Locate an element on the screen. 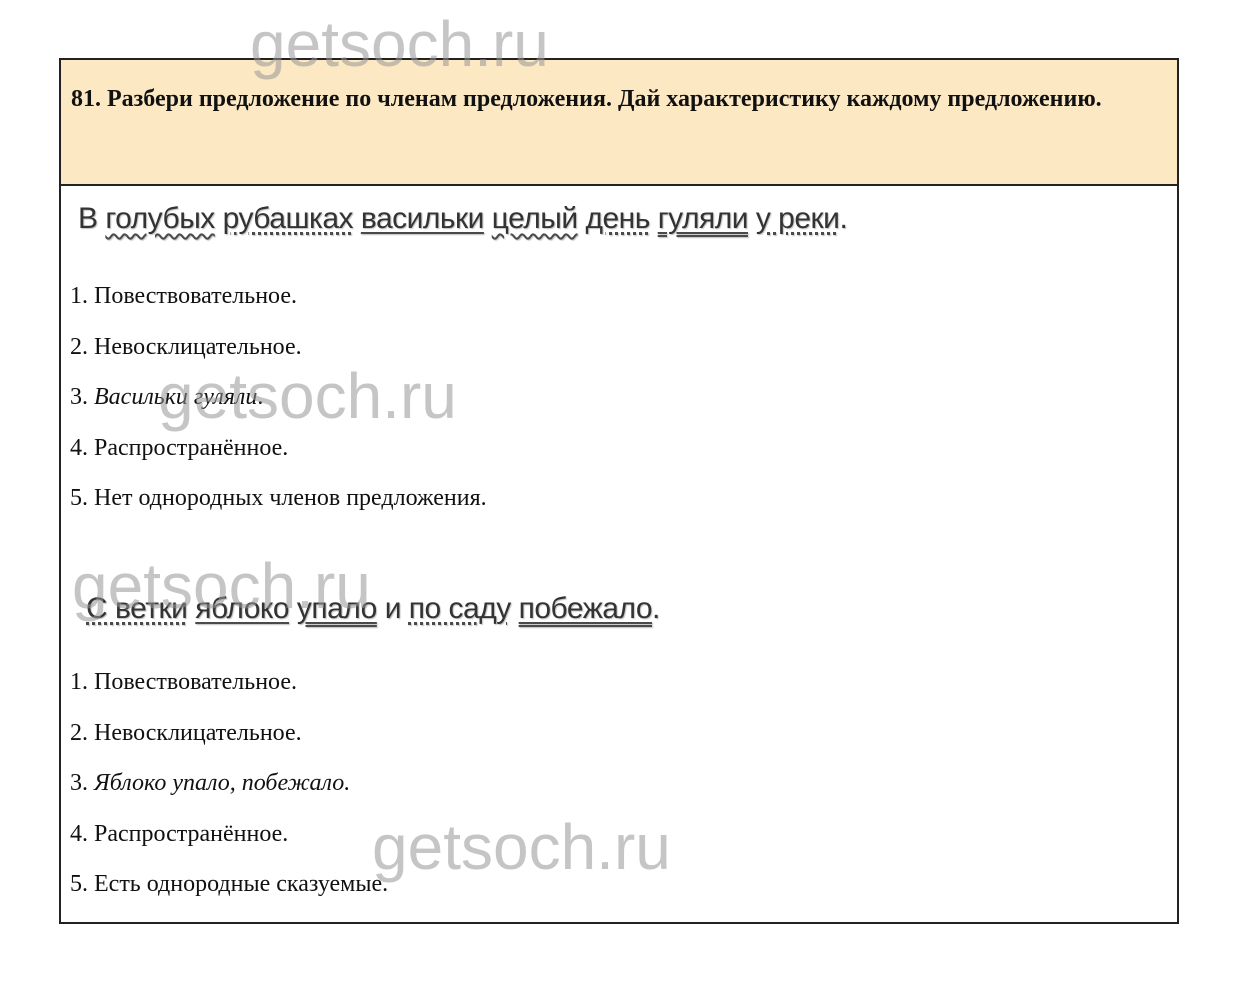  sentence-word: яблоко is located at coordinates (242, 608).